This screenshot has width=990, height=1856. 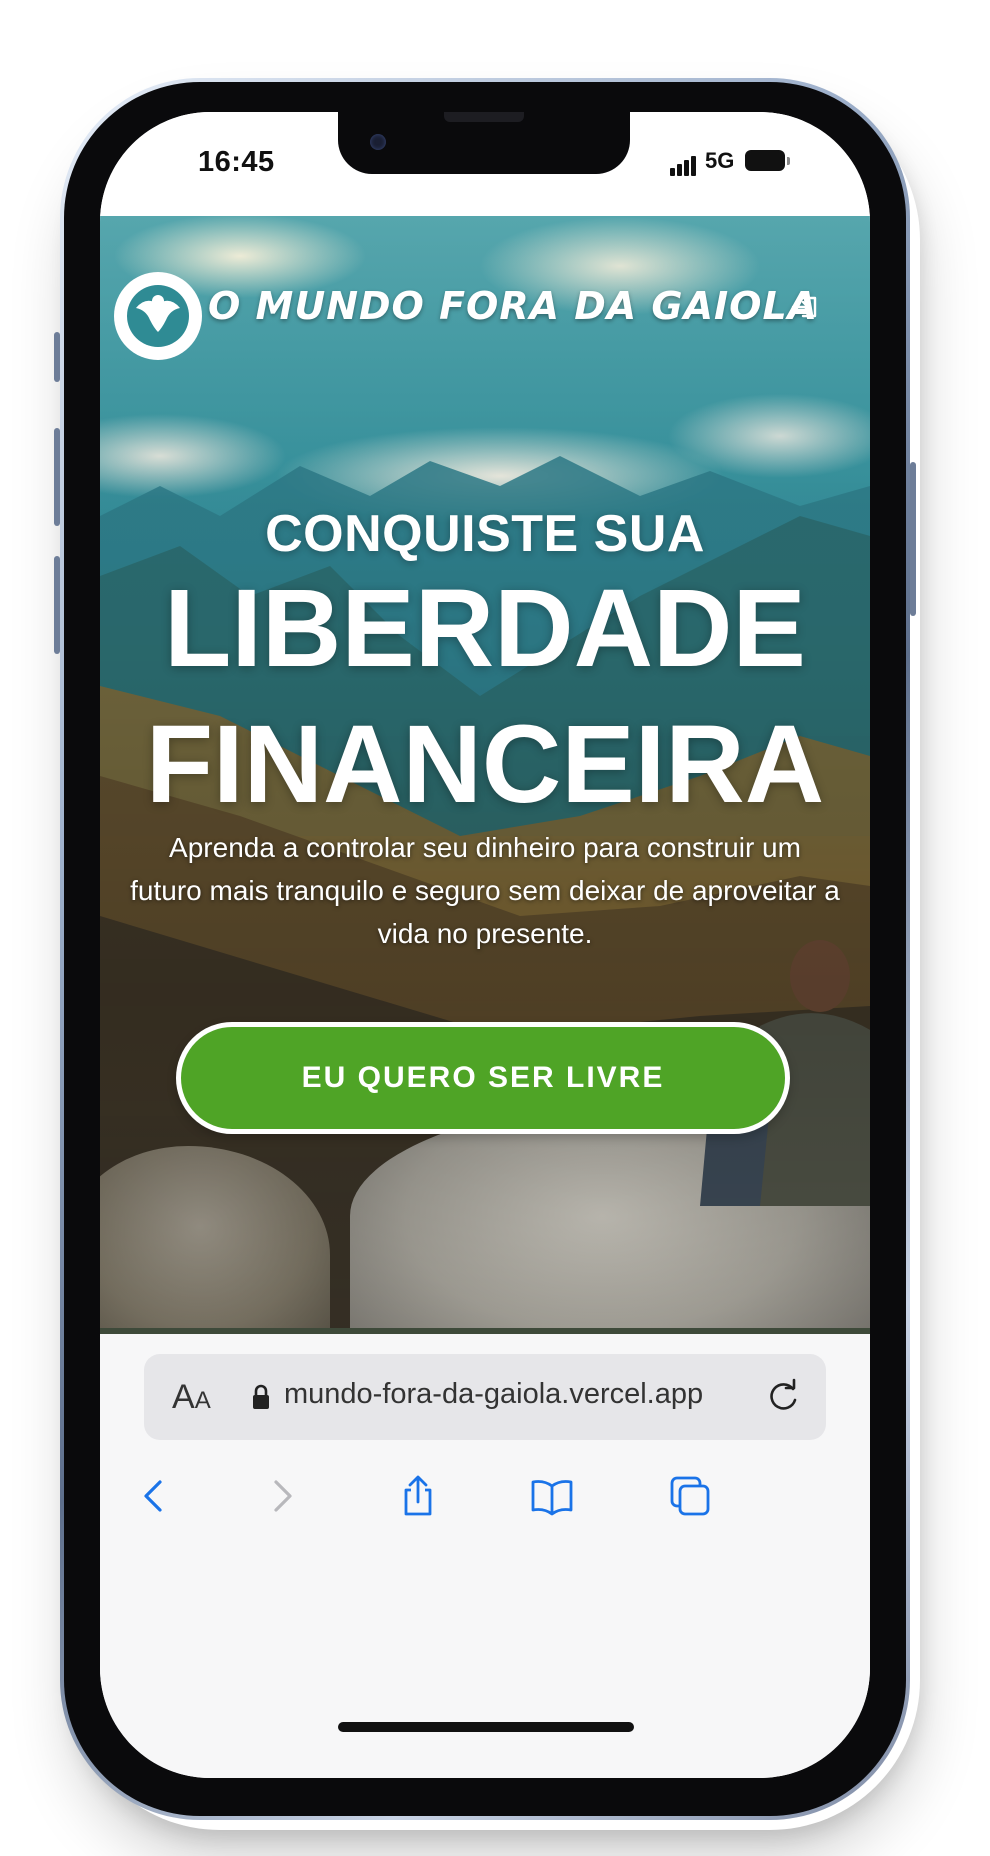 What do you see at coordinates (191, 1397) in the screenshot?
I see `text-size-button: AA` at bounding box center [191, 1397].